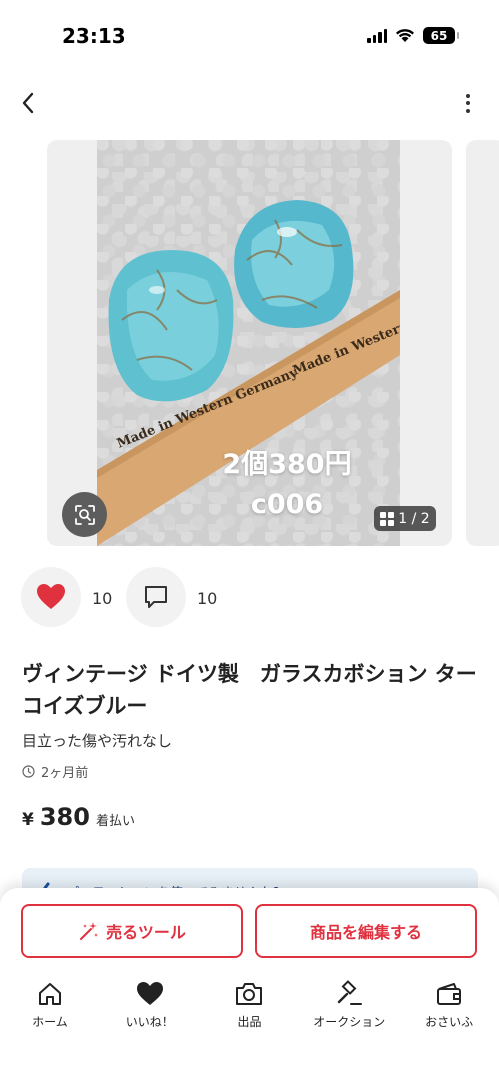 The image size is (499, 1080). What do you see at coordinates (97, 741) in the screenshot?
I see `item-condition: 目立った傷や汚れなし` at bounding box center [97, 741].